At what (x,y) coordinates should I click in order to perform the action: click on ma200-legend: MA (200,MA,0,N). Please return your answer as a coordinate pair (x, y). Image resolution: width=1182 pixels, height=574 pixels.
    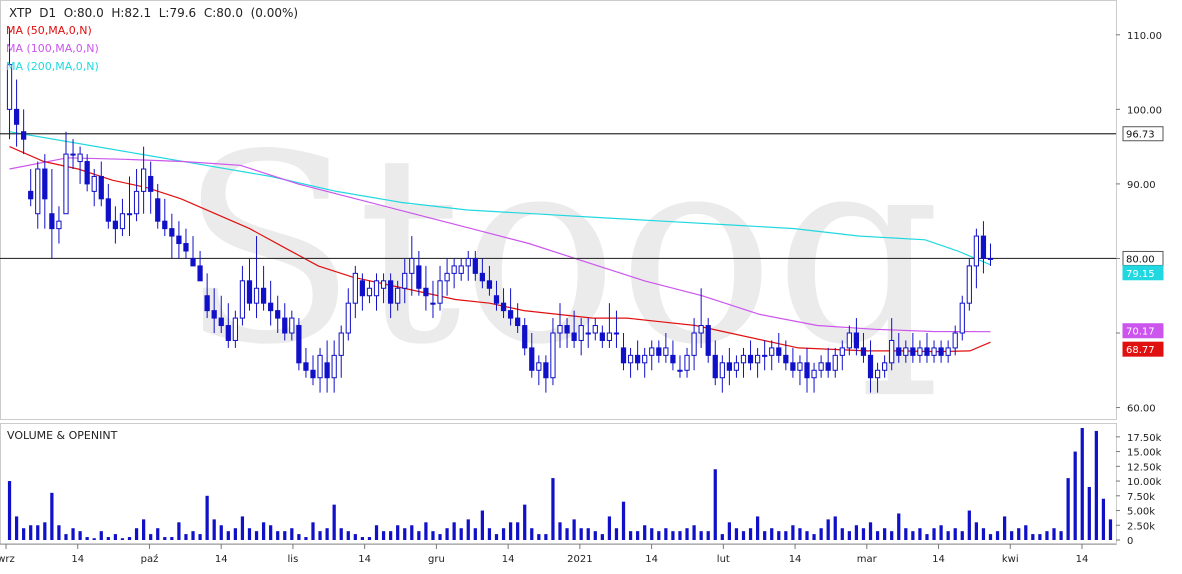
    Looking at the image, I should click on (52, 66).